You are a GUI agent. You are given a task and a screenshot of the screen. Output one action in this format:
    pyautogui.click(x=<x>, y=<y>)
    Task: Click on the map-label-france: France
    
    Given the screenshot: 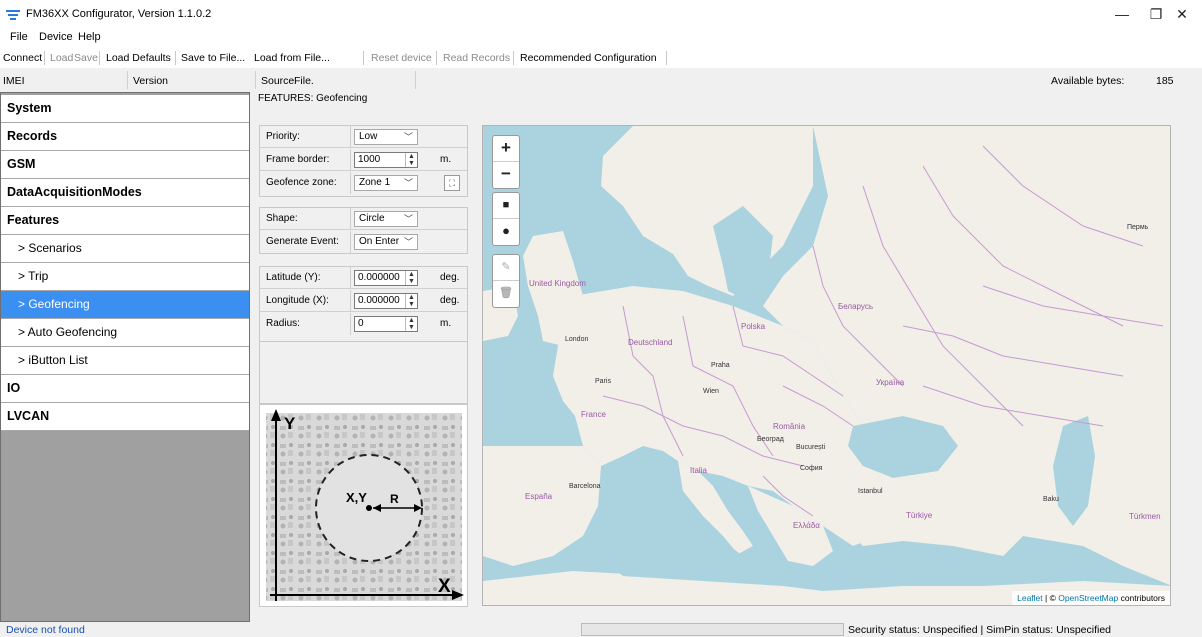 What is the action you would take?
    pyautogui.click(x=593, y=414)
    